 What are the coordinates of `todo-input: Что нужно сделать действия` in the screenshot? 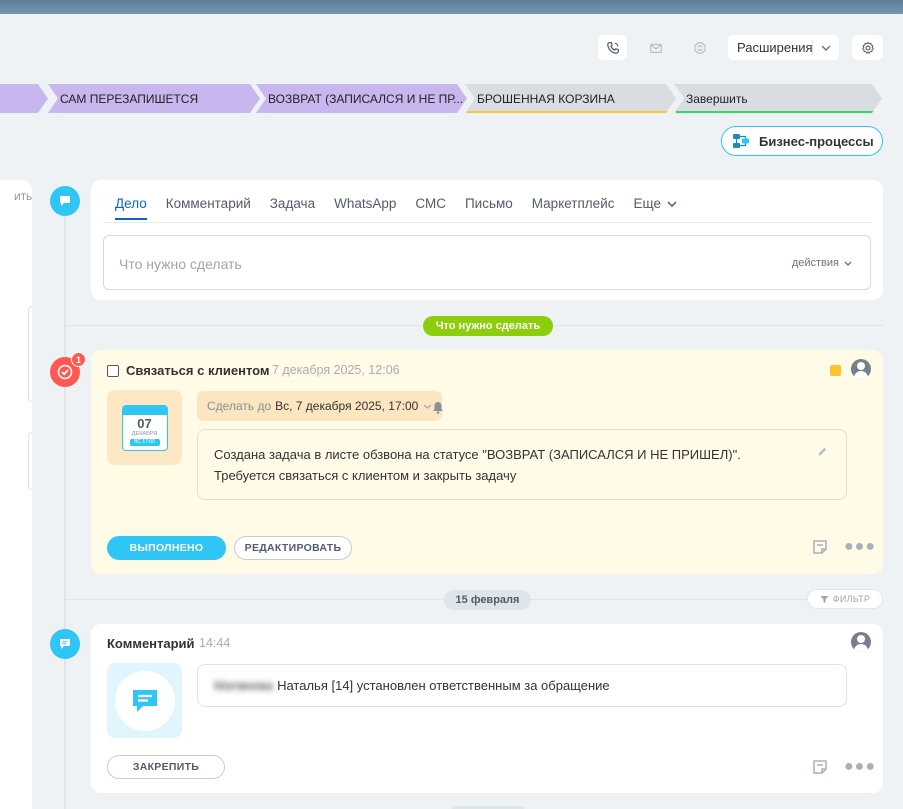 It's located at (487, 262).